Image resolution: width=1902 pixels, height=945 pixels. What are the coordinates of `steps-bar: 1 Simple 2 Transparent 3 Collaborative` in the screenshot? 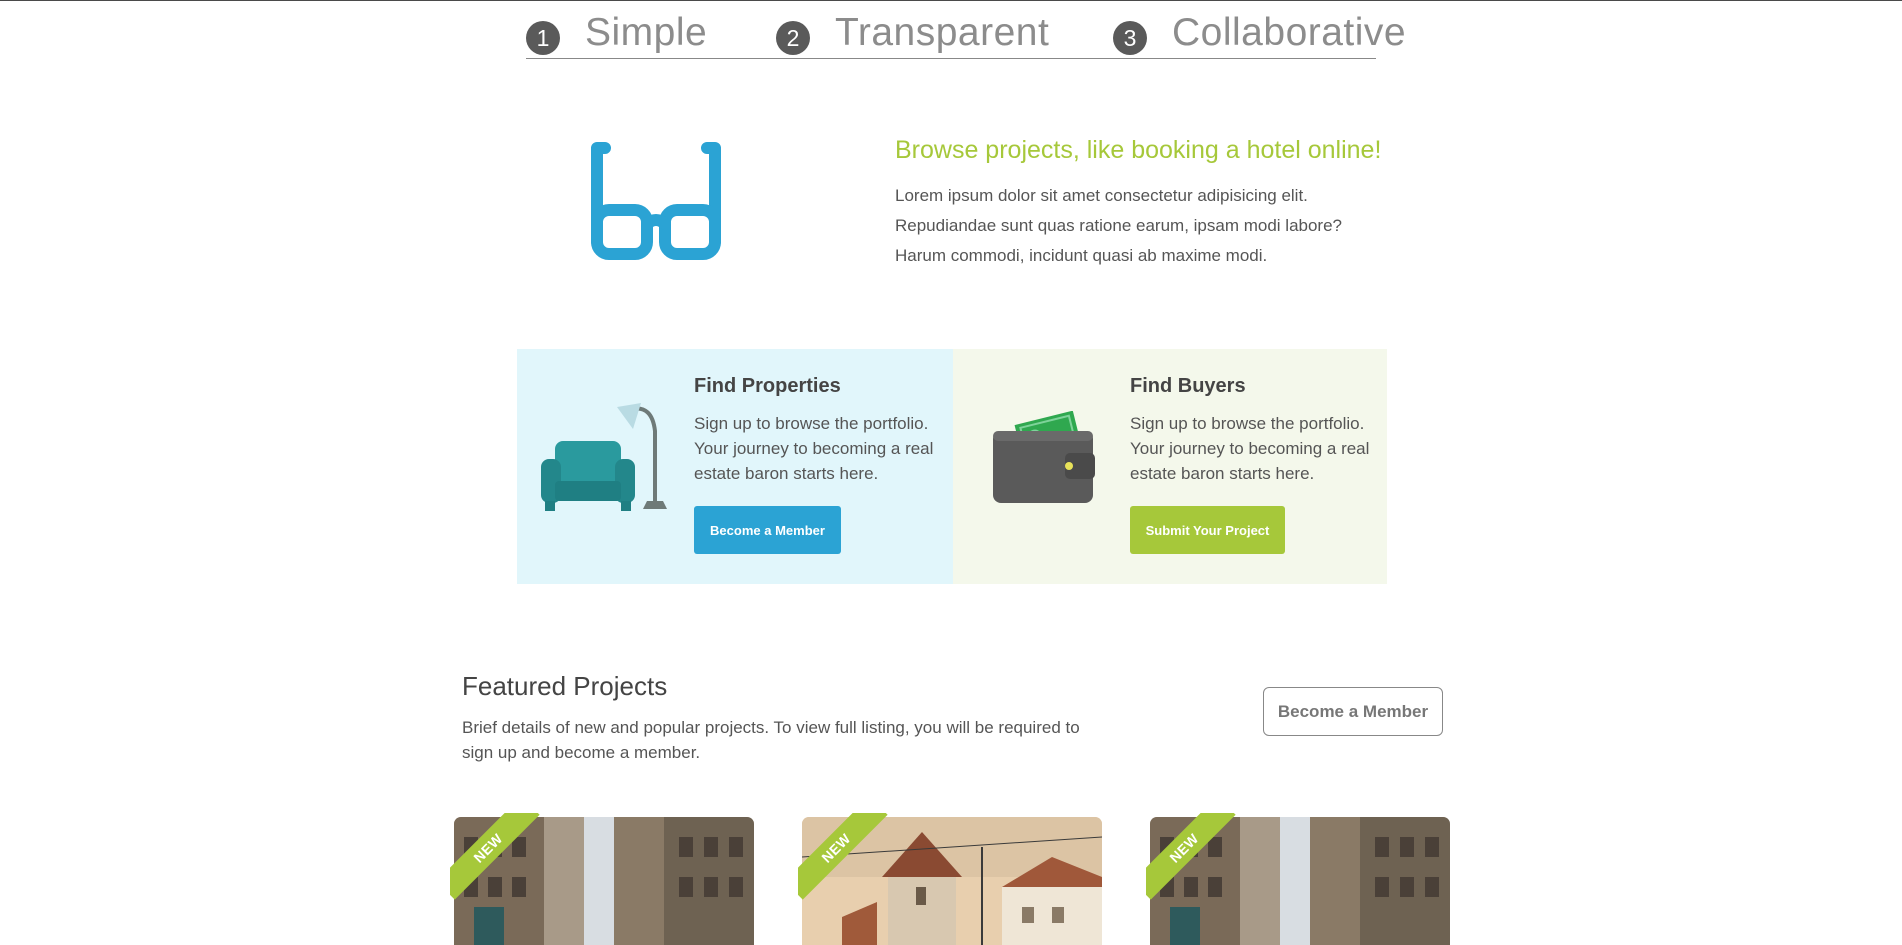 It's located at (966, 33).